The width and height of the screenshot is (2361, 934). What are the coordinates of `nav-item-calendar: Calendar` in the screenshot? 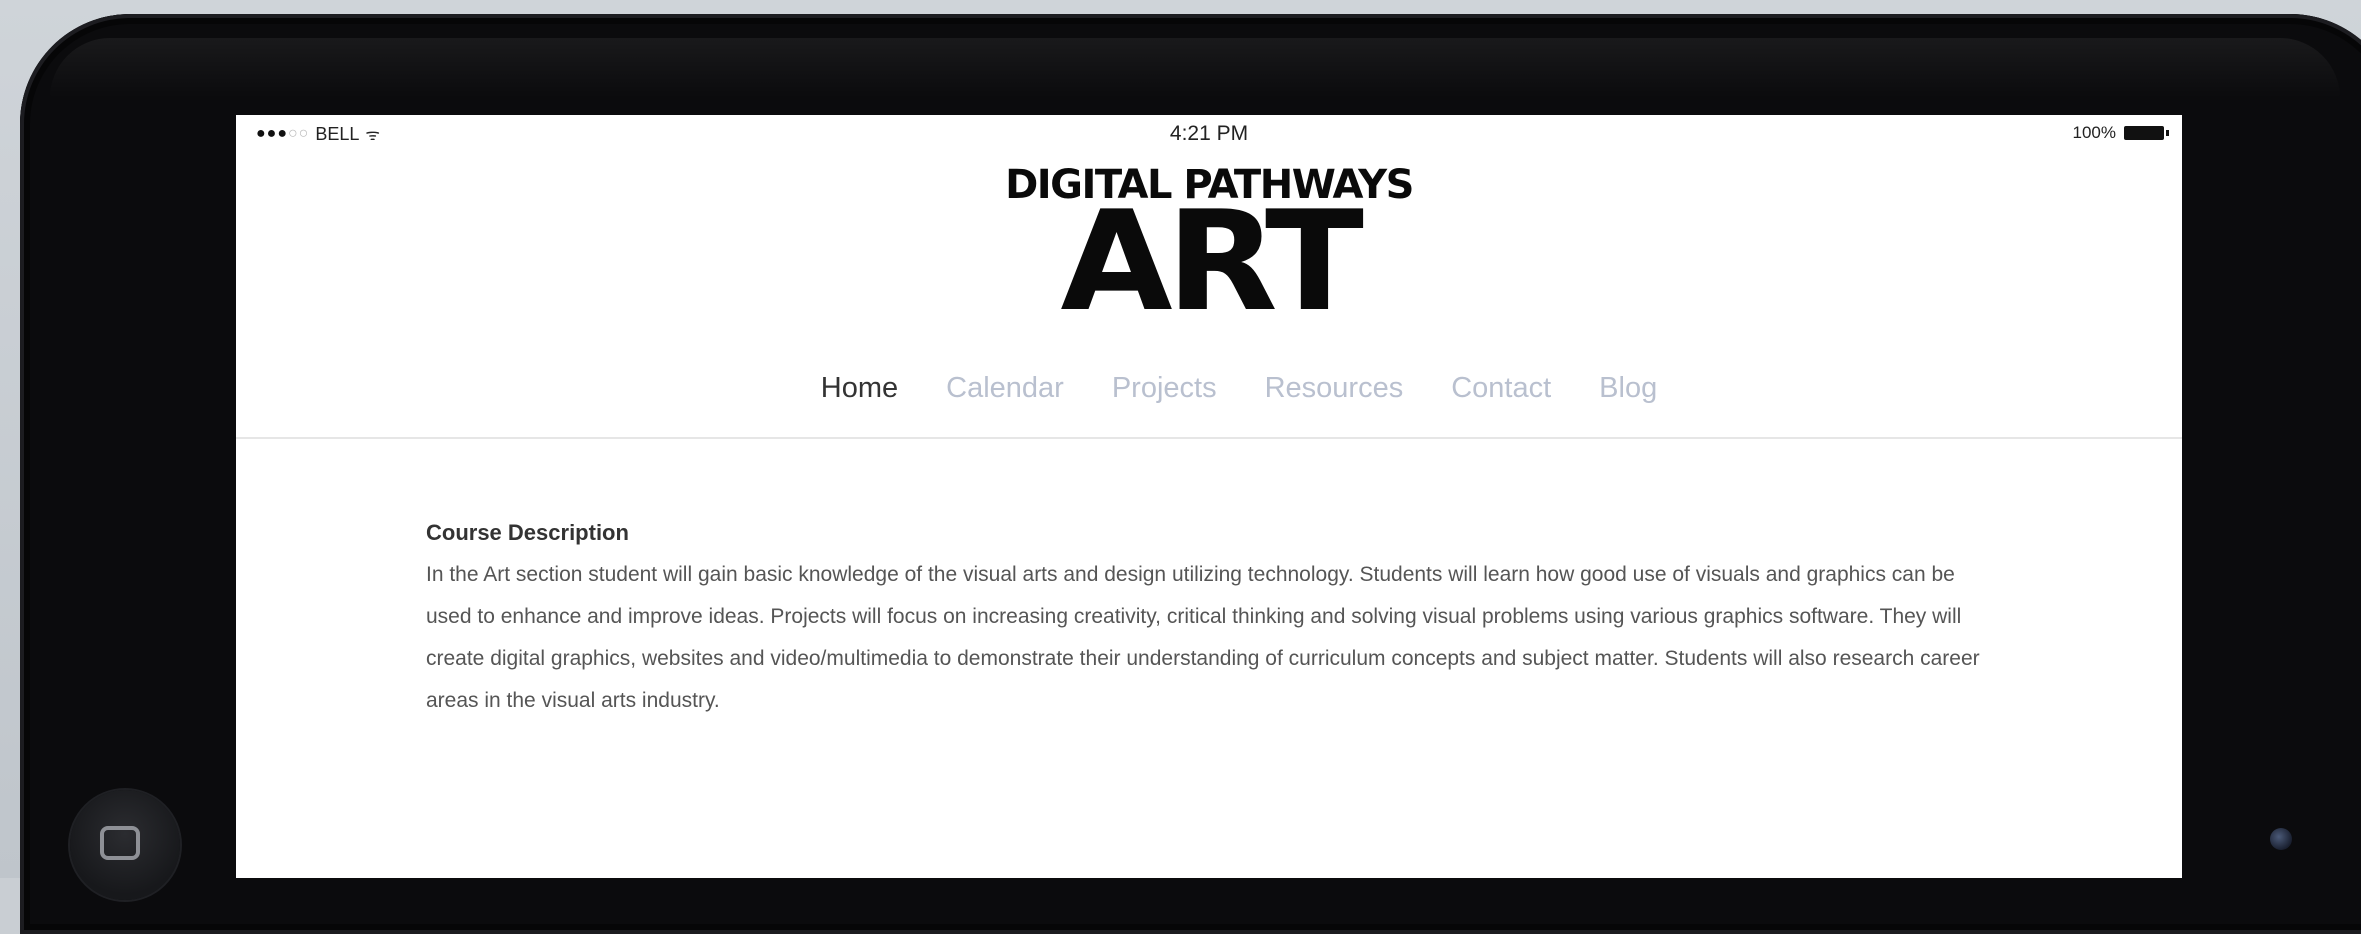 It's located at (1005, 388).